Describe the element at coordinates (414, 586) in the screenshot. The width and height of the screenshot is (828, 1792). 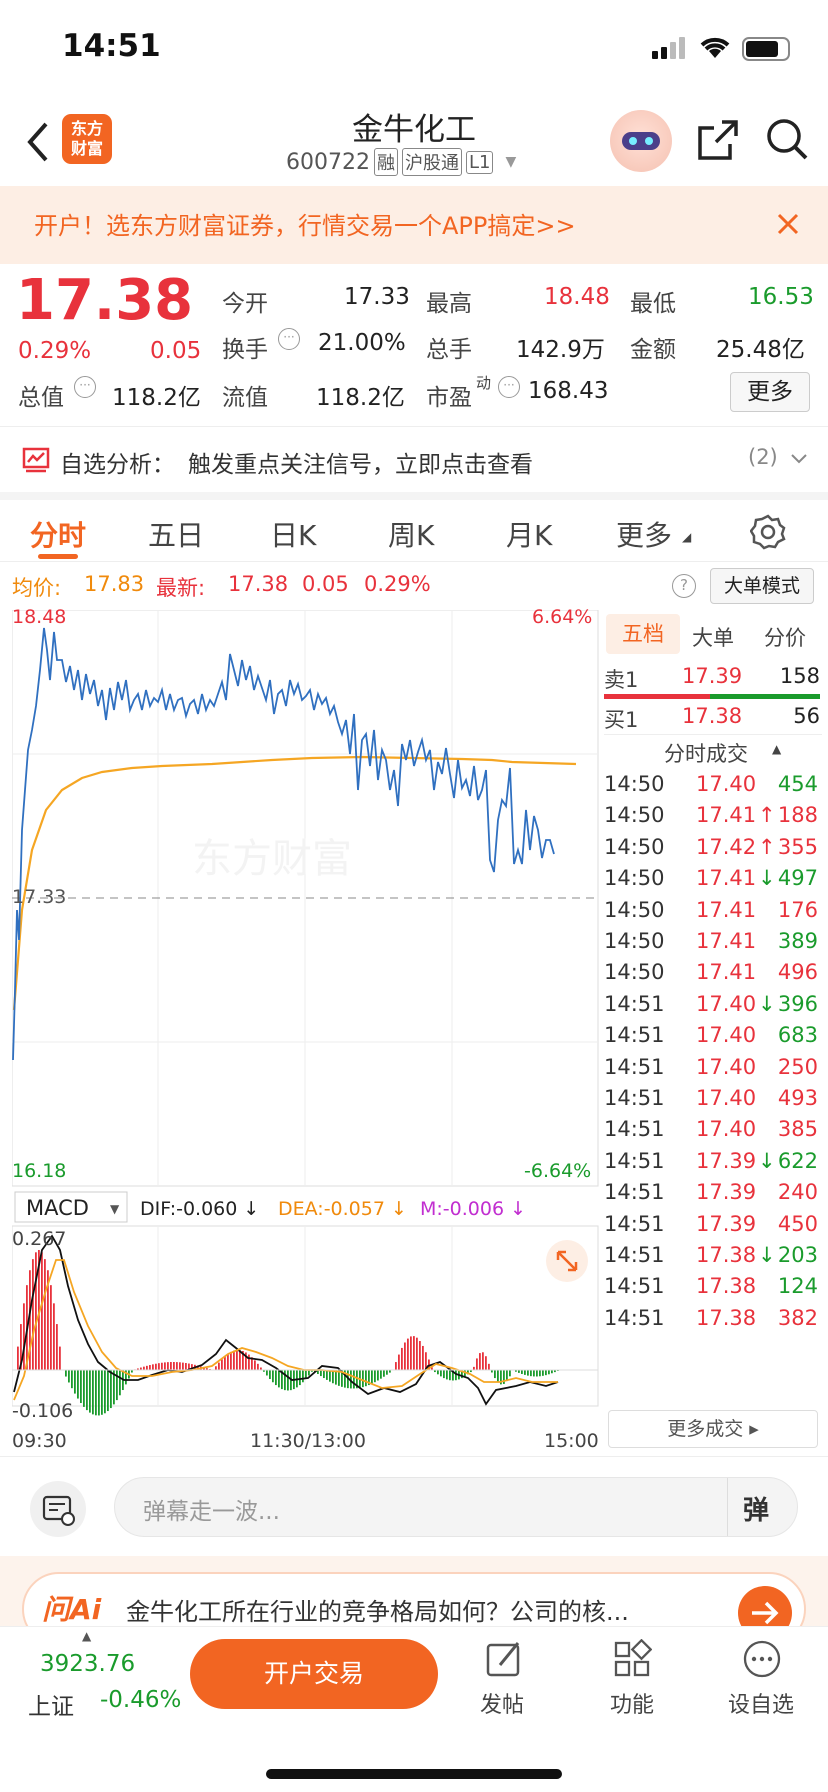
I see `chart-info: 均价: 17.83 最新: 17.38 0.05 0.29% ? 大单模式` at that location.